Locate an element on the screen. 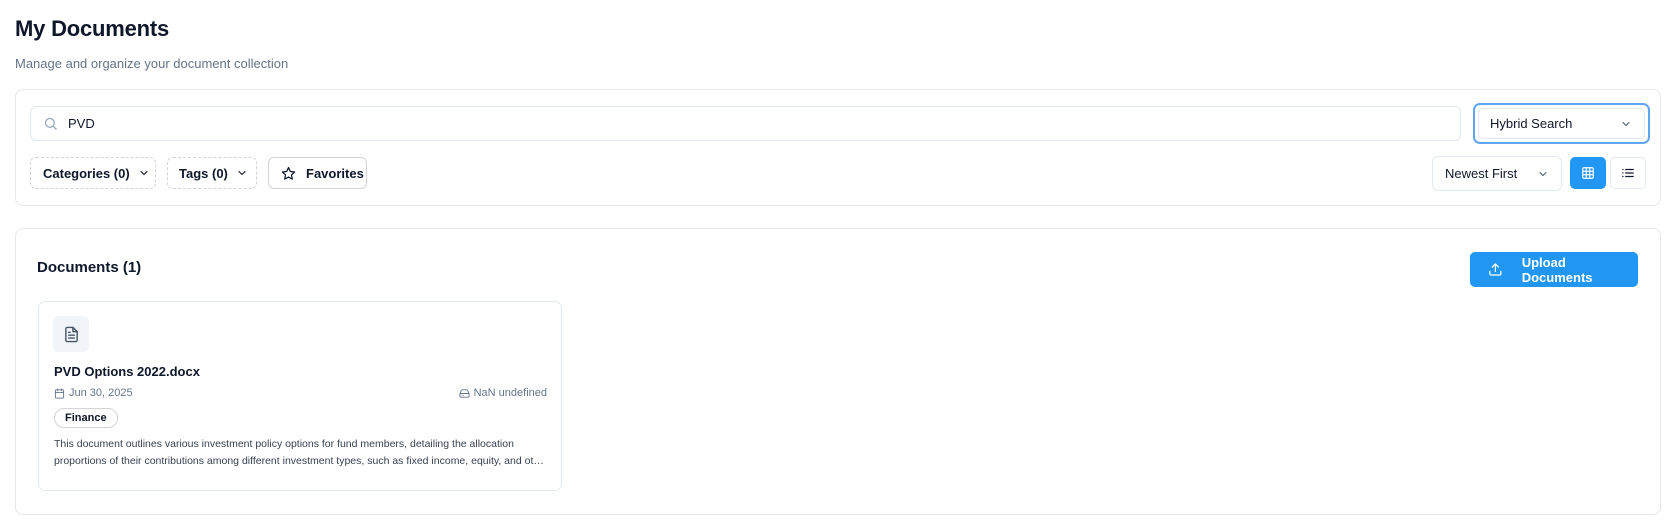 The image size is (1675, 528). upload-icon is located at coordinates (1495, 269).